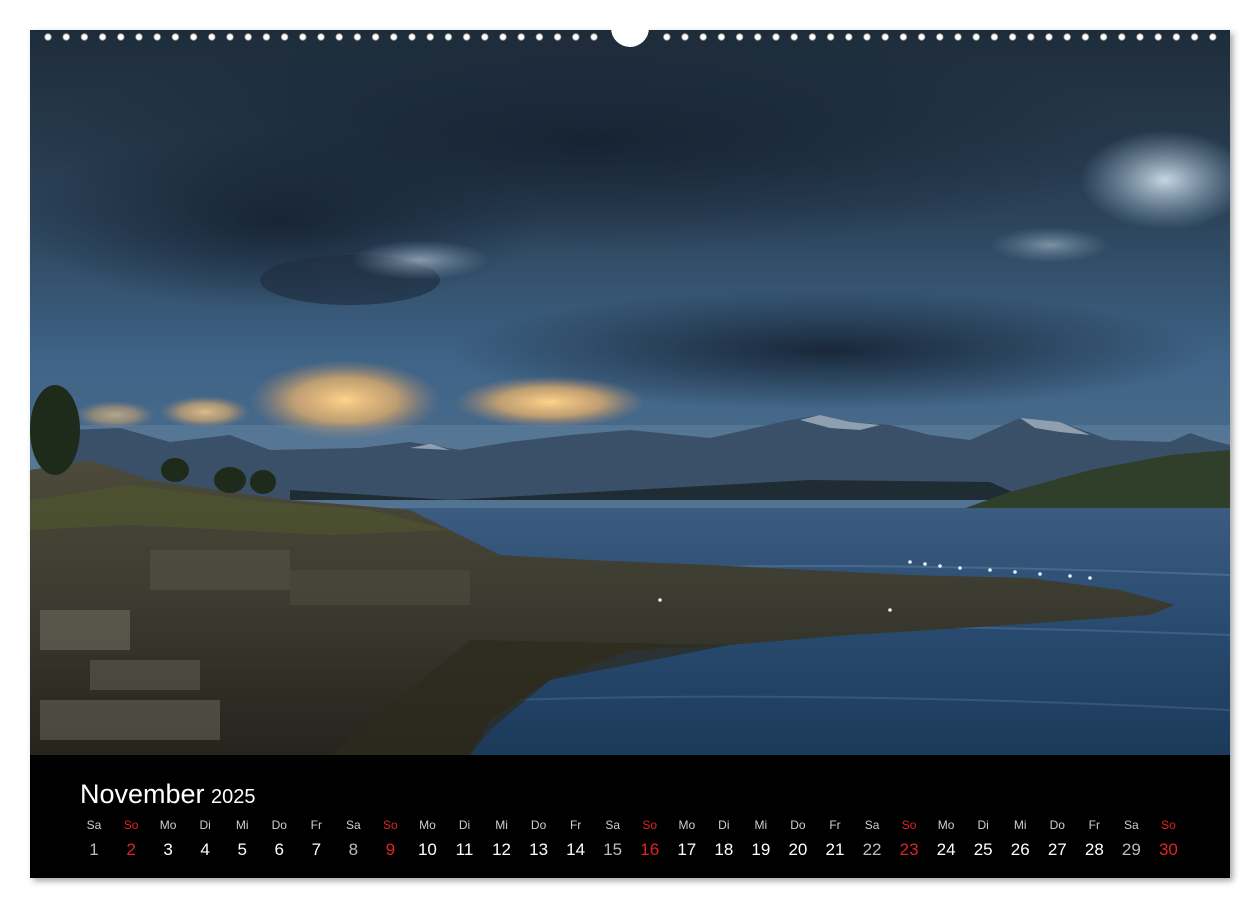 The width and height of the screenshot is (1260, 908). Describe the element at coordinates (613, 849) in the screenshot. I see `day-number: 15` at that location.